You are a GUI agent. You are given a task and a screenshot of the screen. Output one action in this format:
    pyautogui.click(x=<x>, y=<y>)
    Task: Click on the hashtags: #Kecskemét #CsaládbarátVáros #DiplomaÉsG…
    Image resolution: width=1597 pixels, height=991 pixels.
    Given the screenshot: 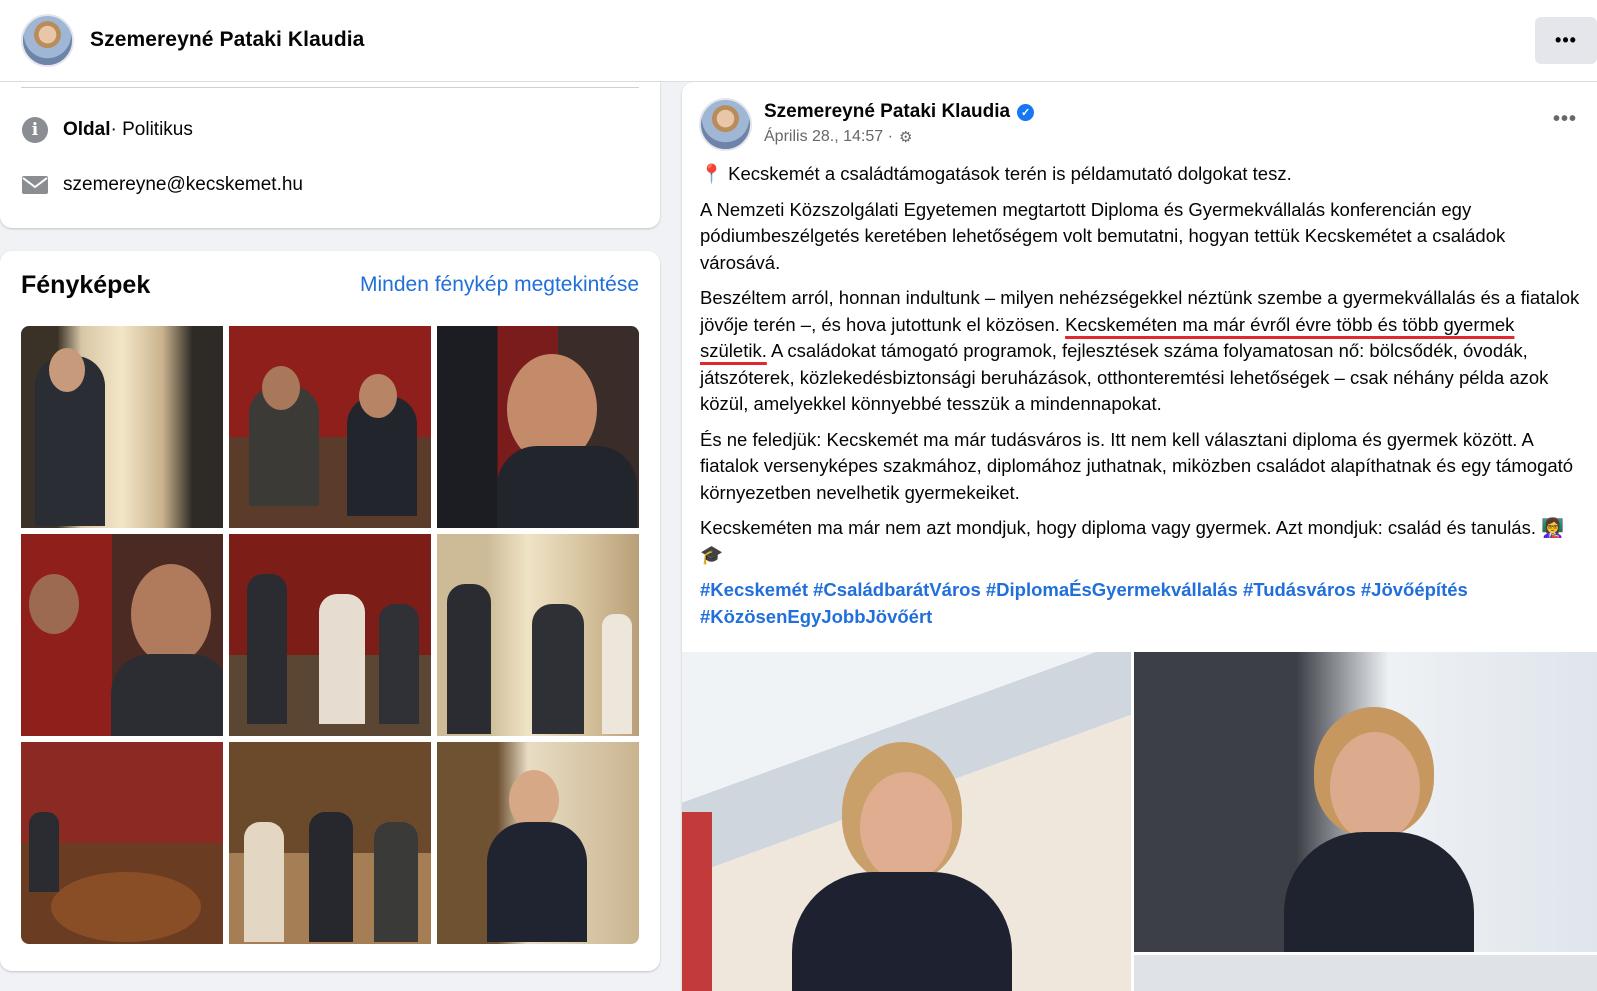 What is the action you would take?
    pyautogui.click(x=1140, y=603)
    